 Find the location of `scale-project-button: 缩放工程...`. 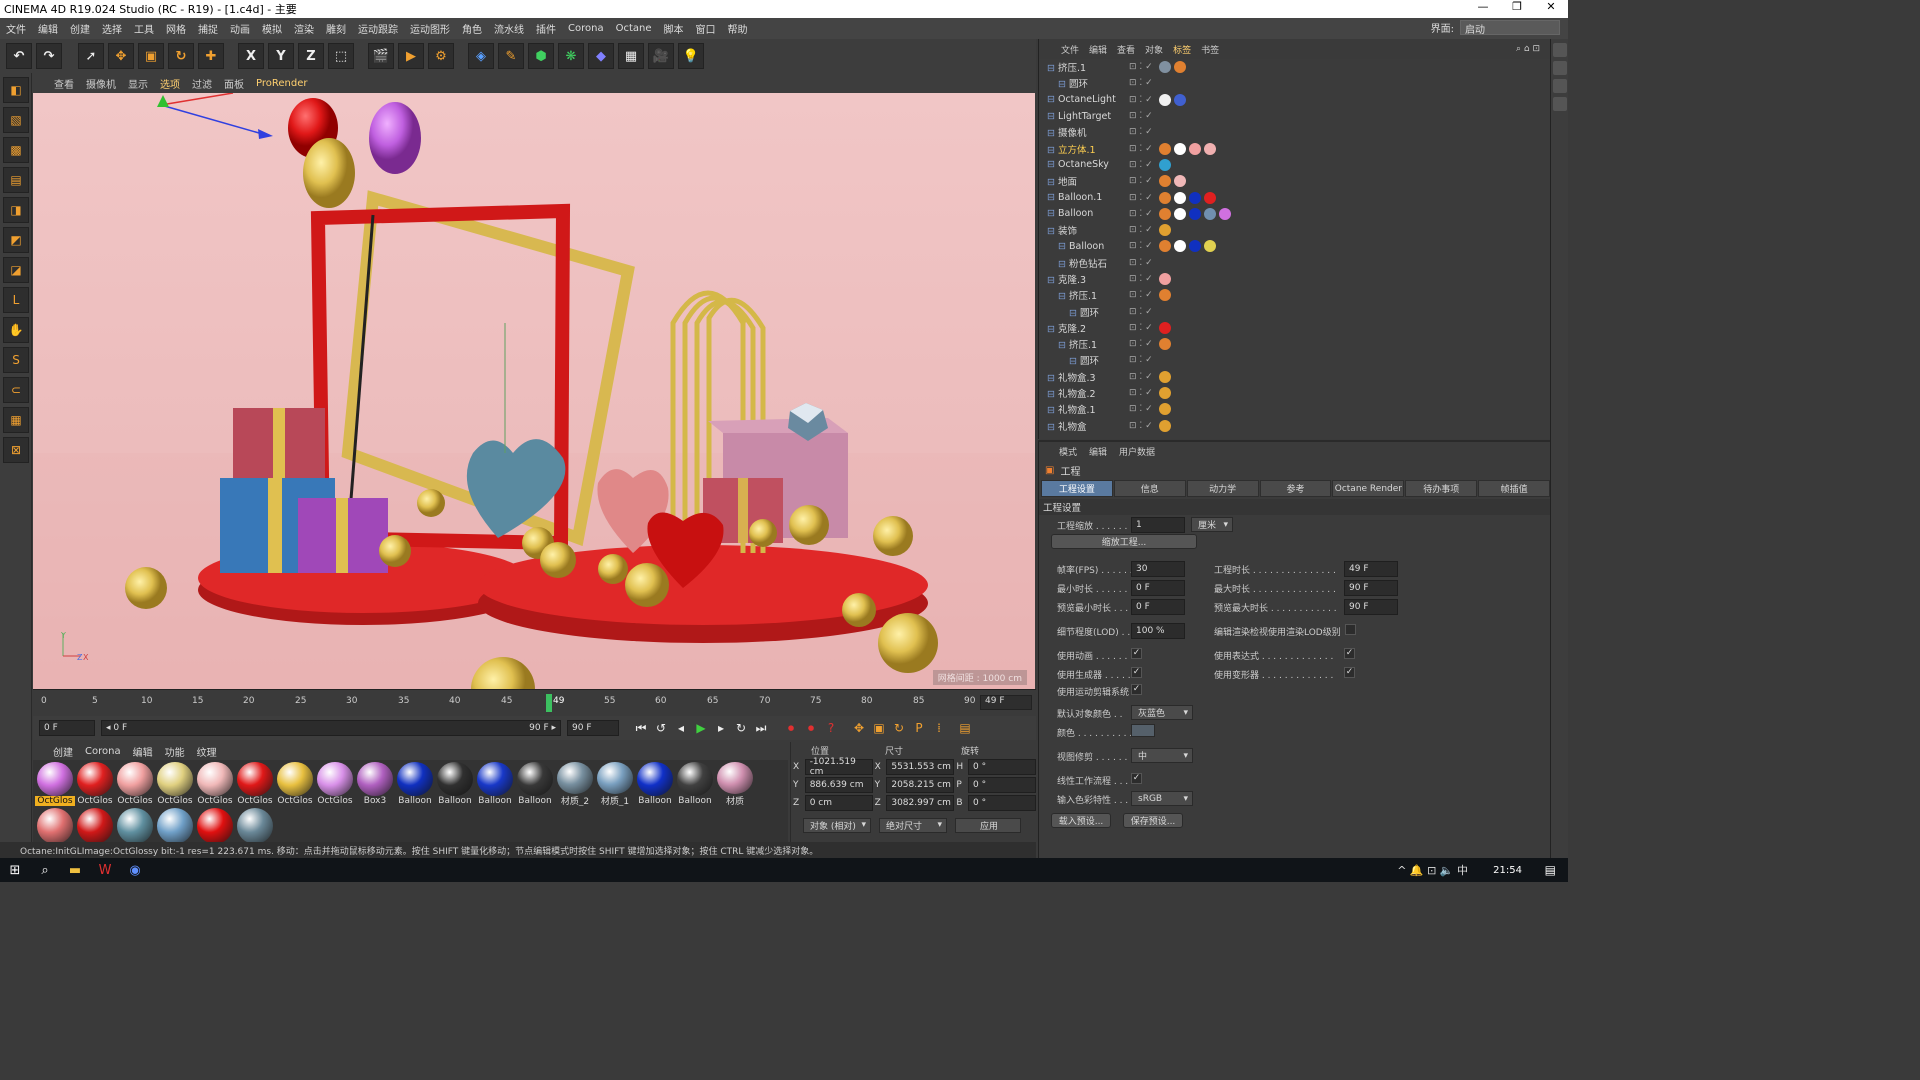

scale-project-button: 缩放工程... is located at coordinates (1124, 541).